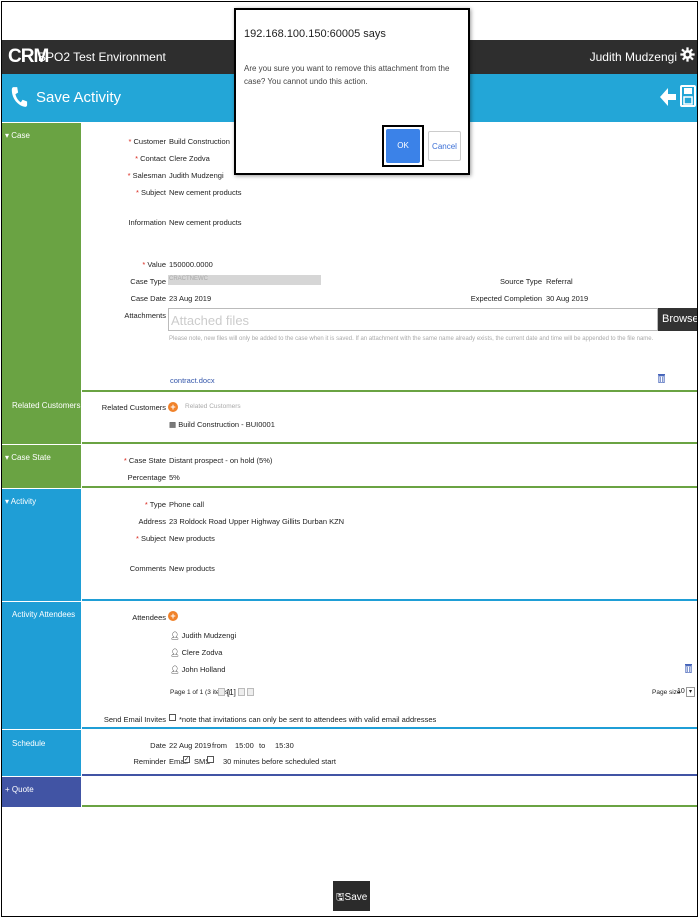 Image resolution: width=699 pixels, height=918 pixels. Describe the element at coordinates (205, 222) in the screenshot. I see `information-value: New cement products` at that location.